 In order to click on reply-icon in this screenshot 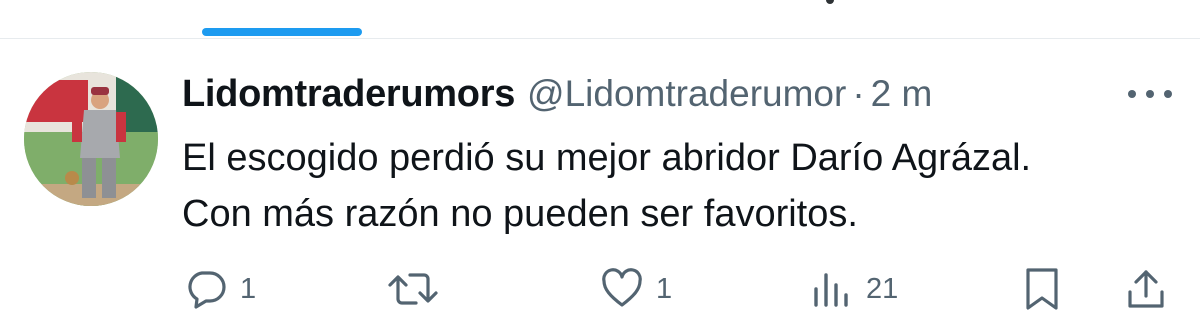, I will do `click(206, 289)`.